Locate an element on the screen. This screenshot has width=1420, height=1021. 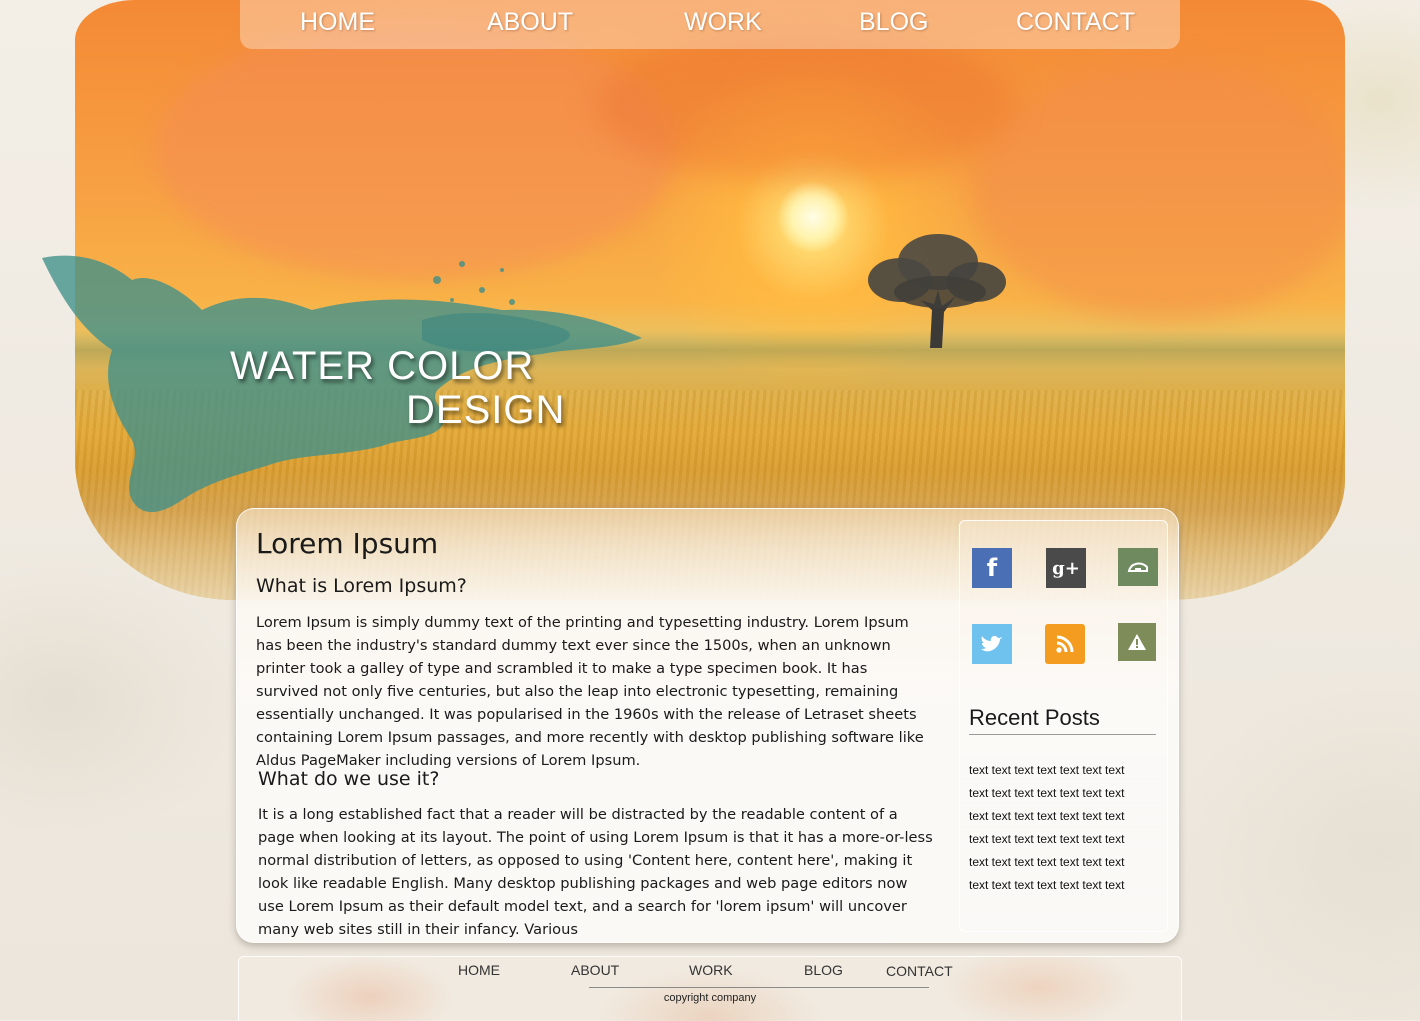
footer-nav-about: ABOUT is located at coordinates (595, 970).